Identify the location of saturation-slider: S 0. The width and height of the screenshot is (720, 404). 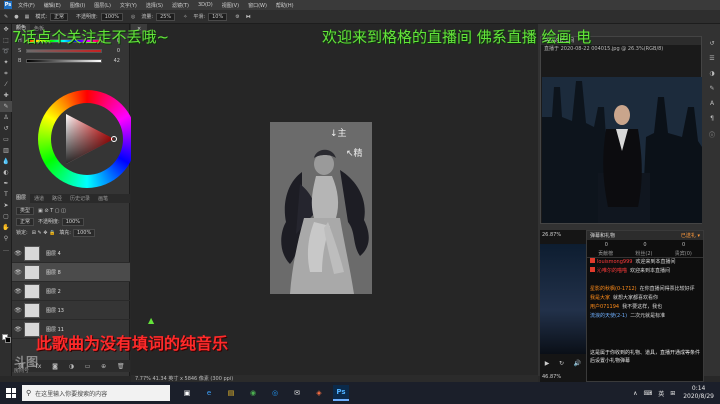
(72, 51).